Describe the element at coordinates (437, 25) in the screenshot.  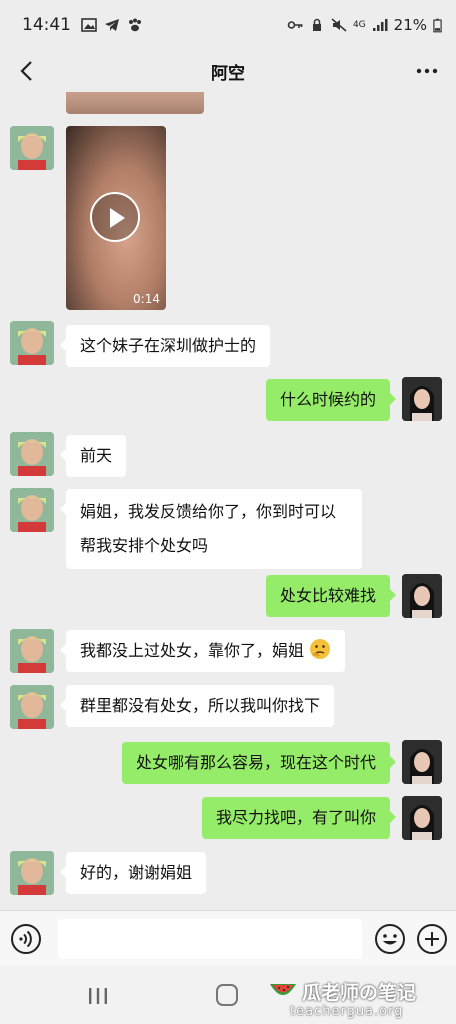
I see `battery-icon` at that location.